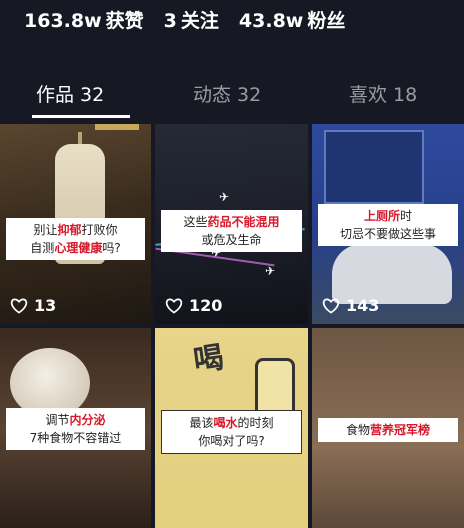 The height and width of the screenshot is (528, 464). What do you see at coordinates (70, 93) in the screenshot?
I see `tab-works: 作品 32` at bounding box center [70, 93].